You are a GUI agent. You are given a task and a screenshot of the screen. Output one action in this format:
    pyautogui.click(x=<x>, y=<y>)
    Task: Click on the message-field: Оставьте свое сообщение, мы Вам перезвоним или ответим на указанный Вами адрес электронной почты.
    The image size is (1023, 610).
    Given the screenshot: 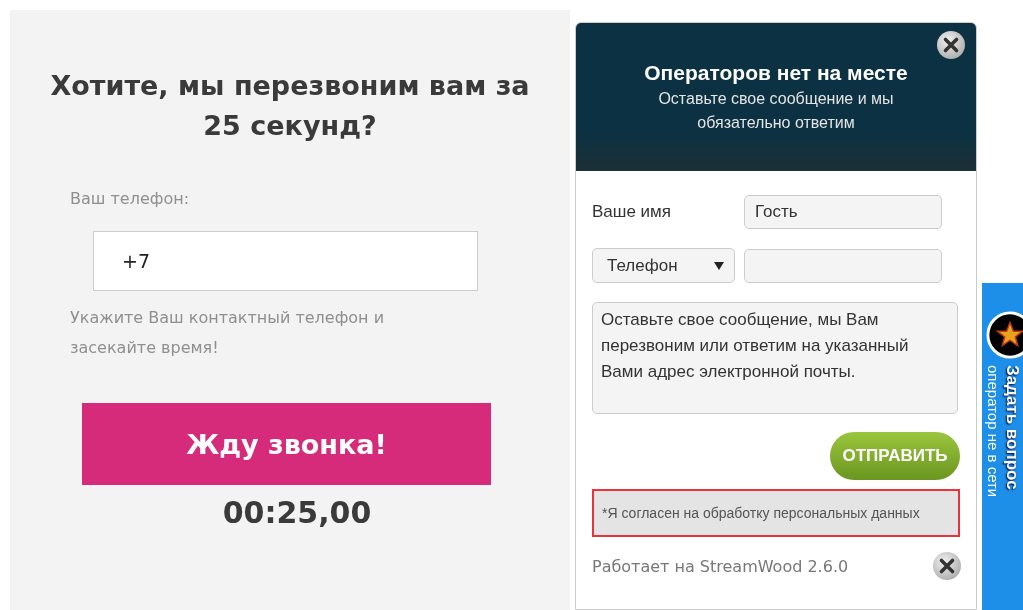 What is the action you would take?
    pyautogui.click(x=775, y=358)
    